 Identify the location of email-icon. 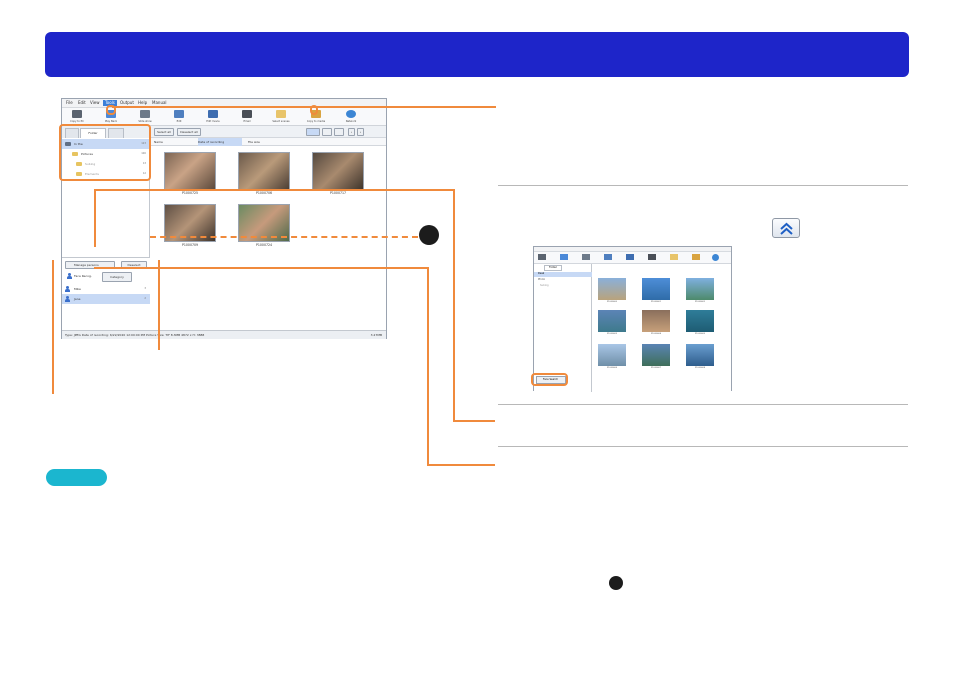
(247, 114).